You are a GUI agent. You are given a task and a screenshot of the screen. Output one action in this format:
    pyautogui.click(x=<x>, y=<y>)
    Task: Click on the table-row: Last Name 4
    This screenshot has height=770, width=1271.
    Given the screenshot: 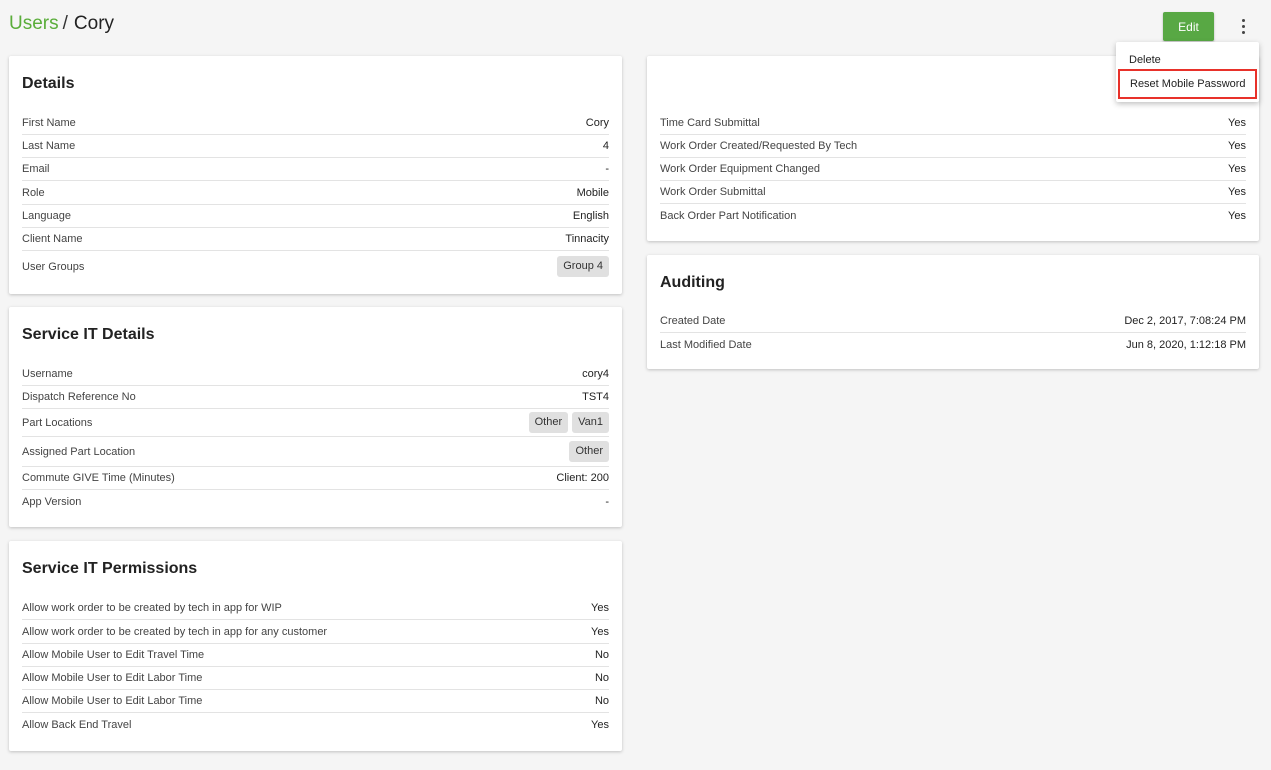 What is the action you would take?
    pyautogui.click(x=315, y=146)
    